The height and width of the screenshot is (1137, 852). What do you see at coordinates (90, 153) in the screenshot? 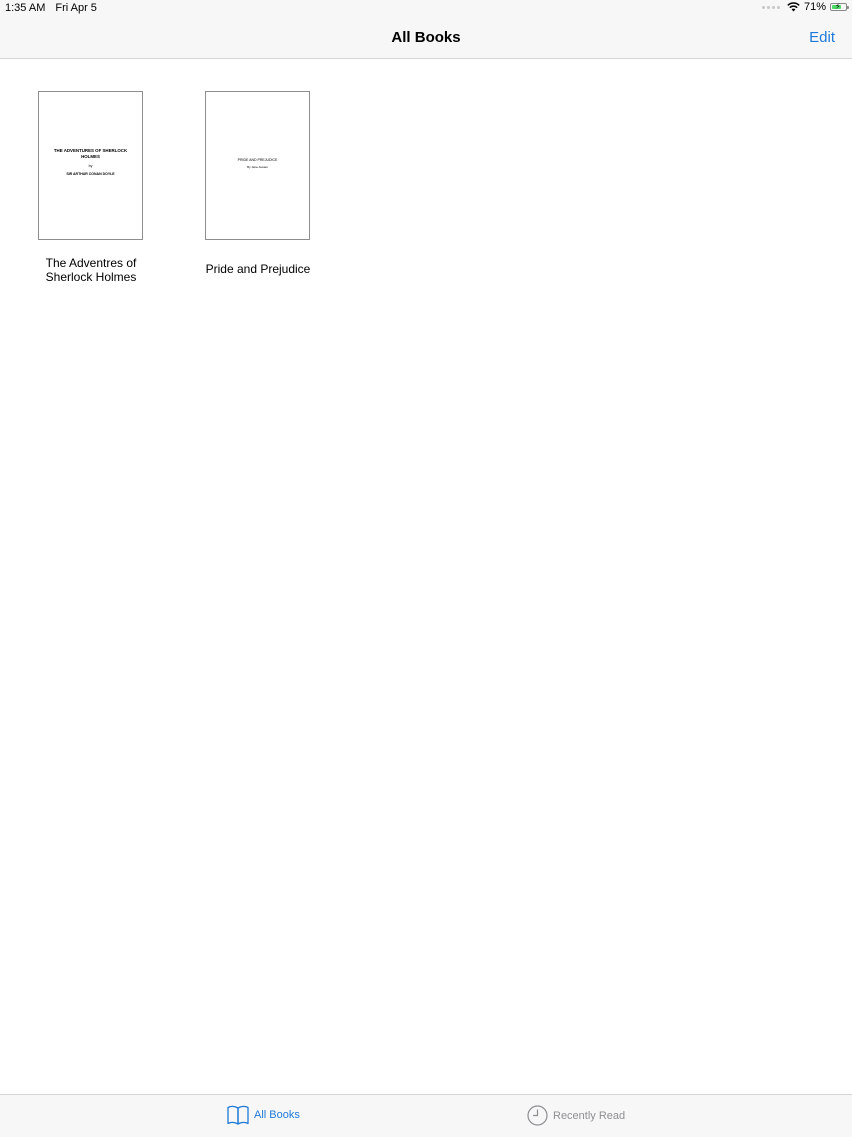
I see `cover-title: THE ADVENTURES OF SHERLOCK HOLMES` at bounding box center [90, 153].